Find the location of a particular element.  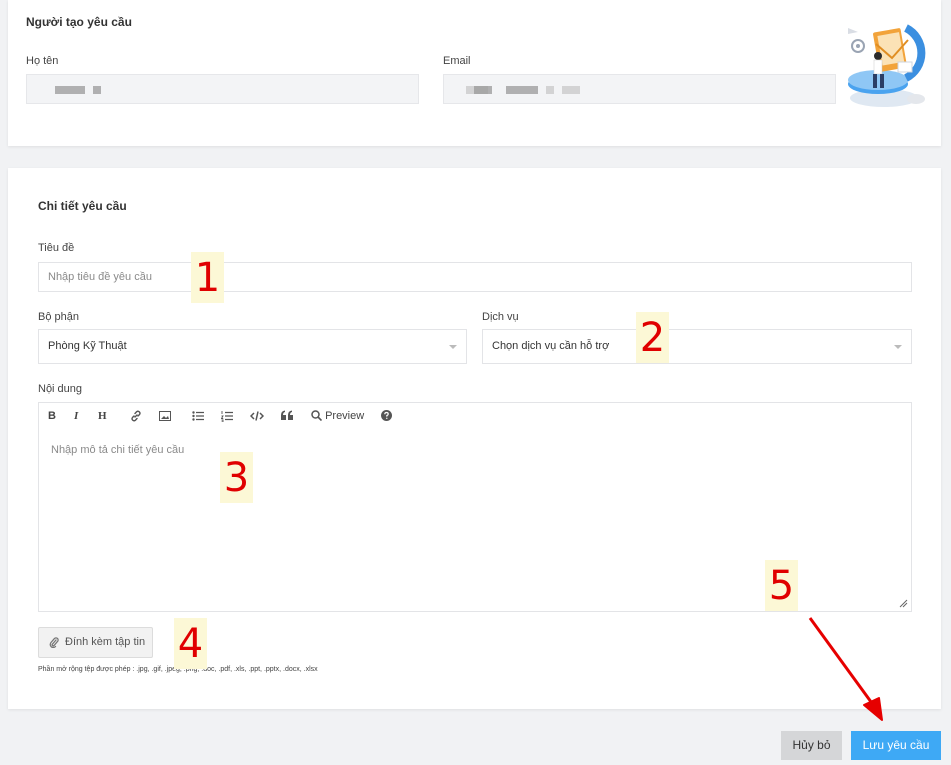

annotation-3: 3 is located at coordinates (236, 477).